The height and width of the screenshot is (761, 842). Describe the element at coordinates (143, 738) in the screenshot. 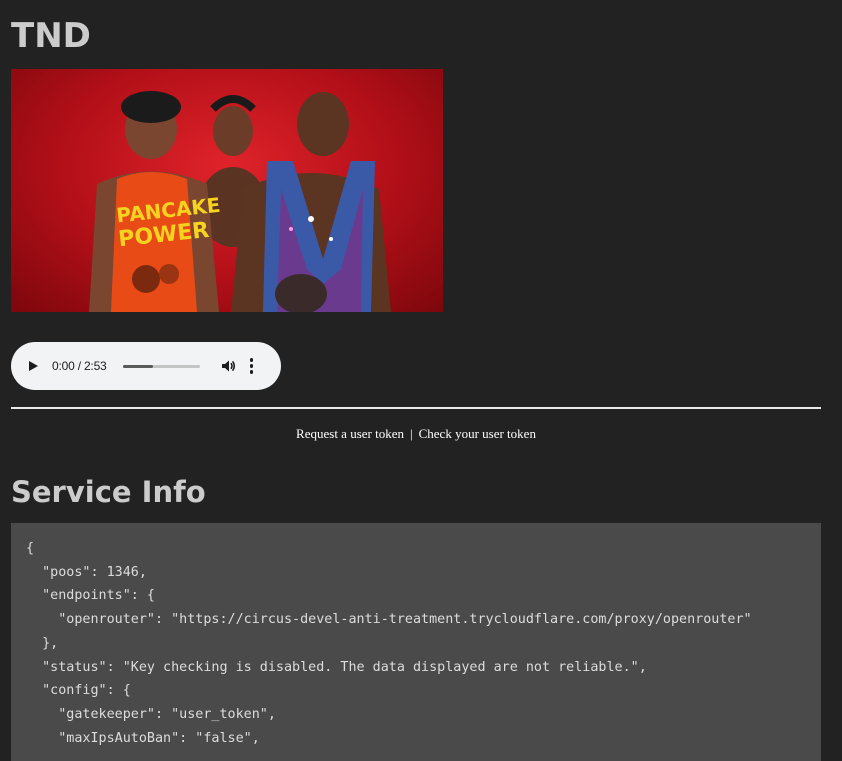

I see `json-line: "maxIpsAutoBan": "false",` at that location.